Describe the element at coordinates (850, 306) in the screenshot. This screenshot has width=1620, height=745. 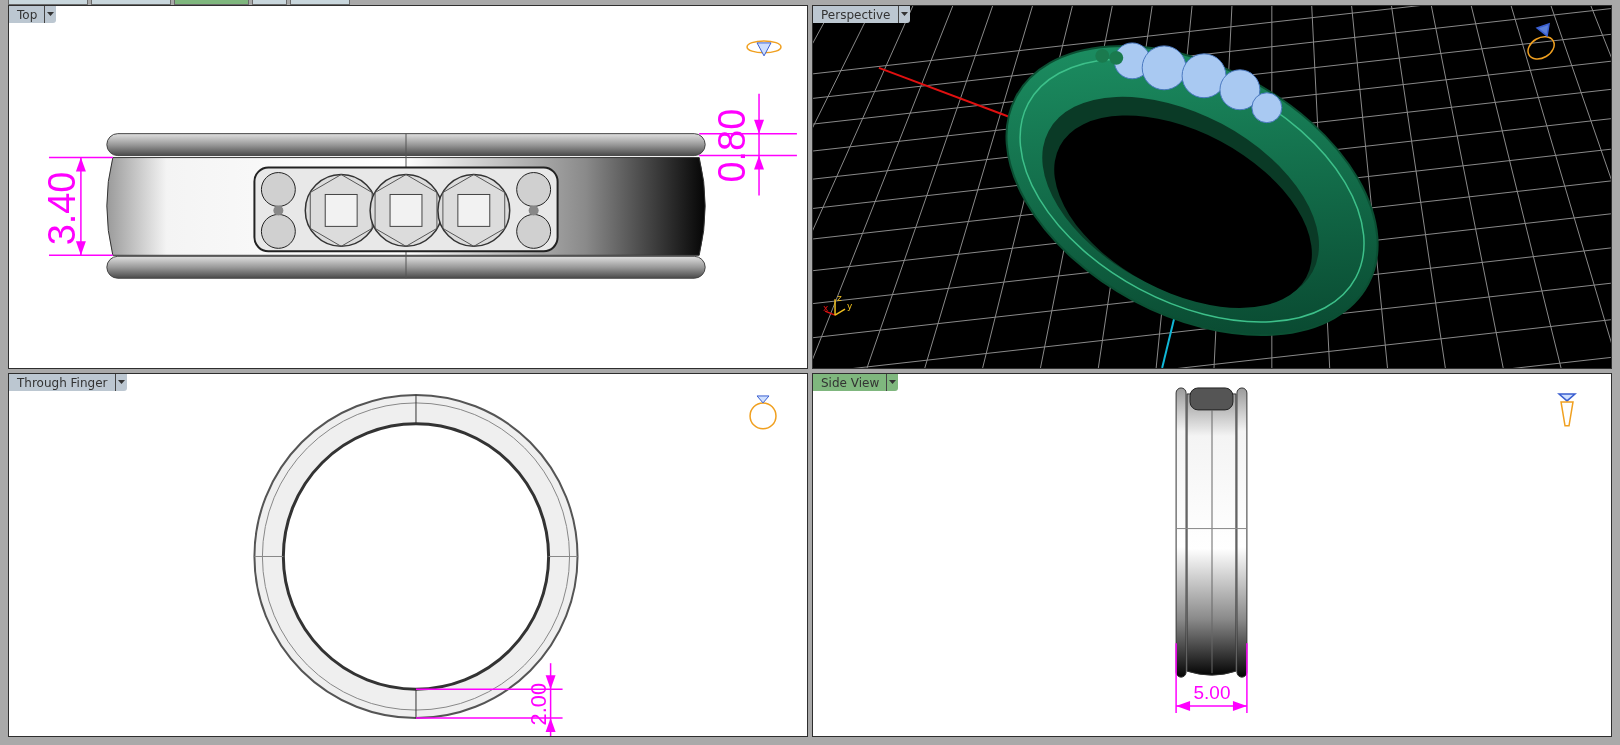
I see `axis-label: y` at that location.